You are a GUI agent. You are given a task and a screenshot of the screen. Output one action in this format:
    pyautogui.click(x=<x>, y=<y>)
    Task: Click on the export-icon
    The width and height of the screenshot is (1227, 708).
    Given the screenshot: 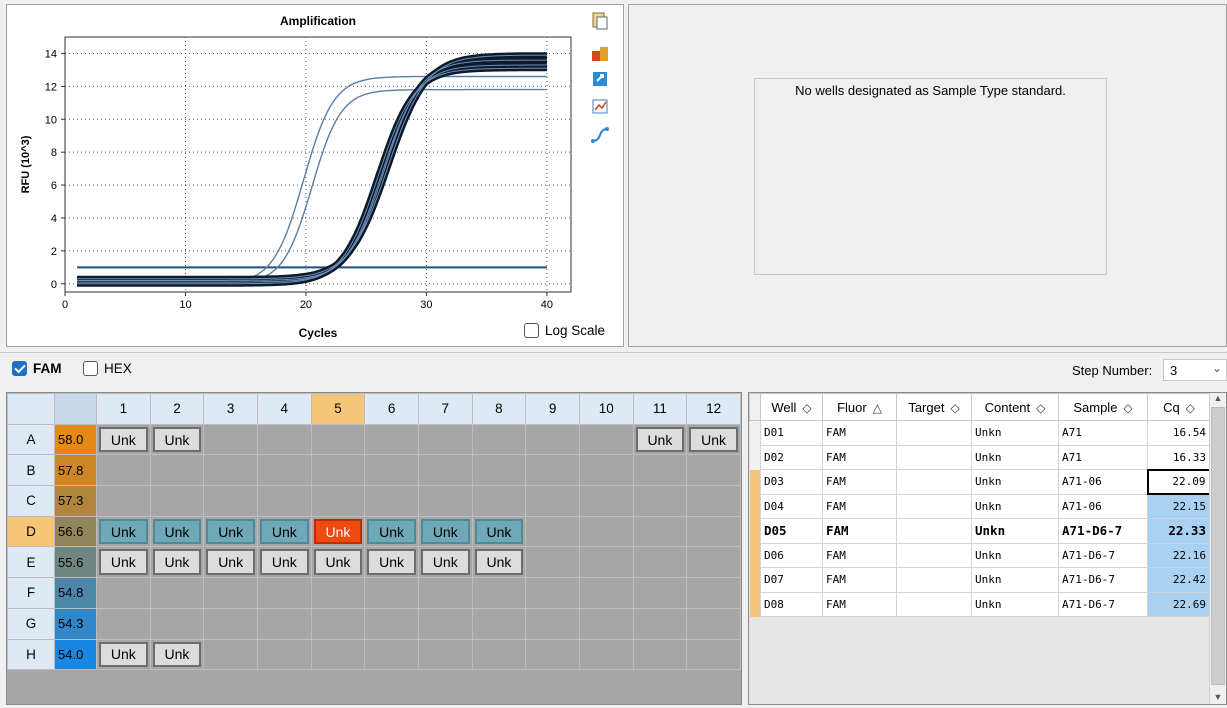 What is the action you would take?
    pyautogui.click(x=600, y=79)
    